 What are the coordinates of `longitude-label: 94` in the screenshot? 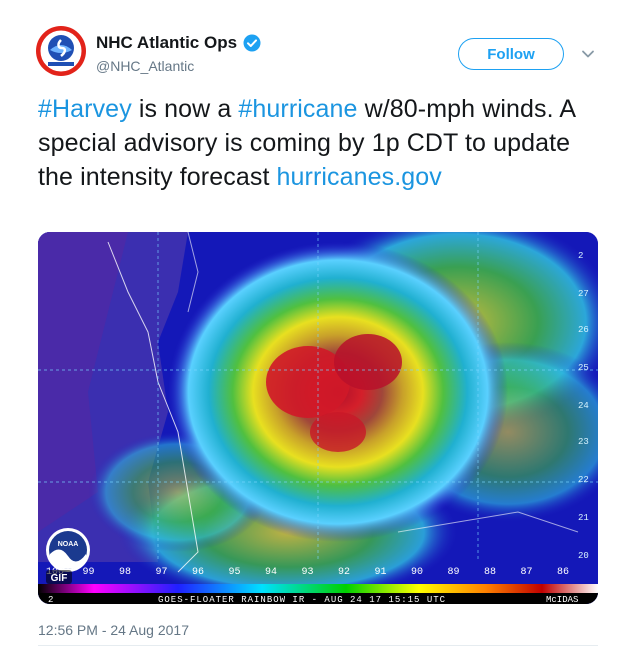 It's located at (271, 572).